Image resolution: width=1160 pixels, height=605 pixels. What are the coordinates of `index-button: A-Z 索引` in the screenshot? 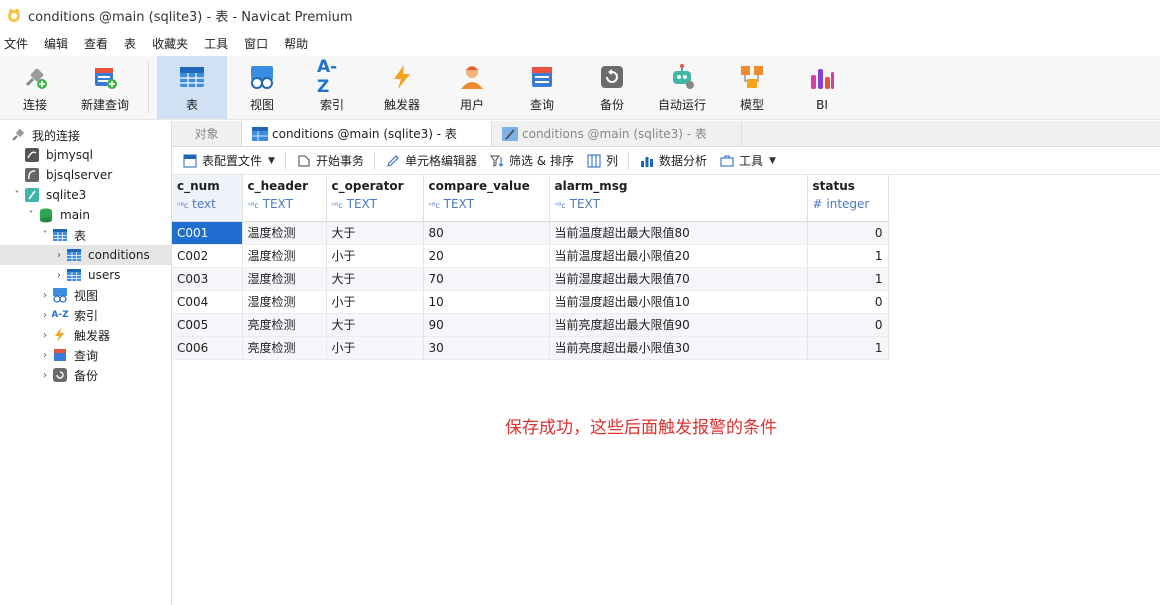 It's located at (332, 87).